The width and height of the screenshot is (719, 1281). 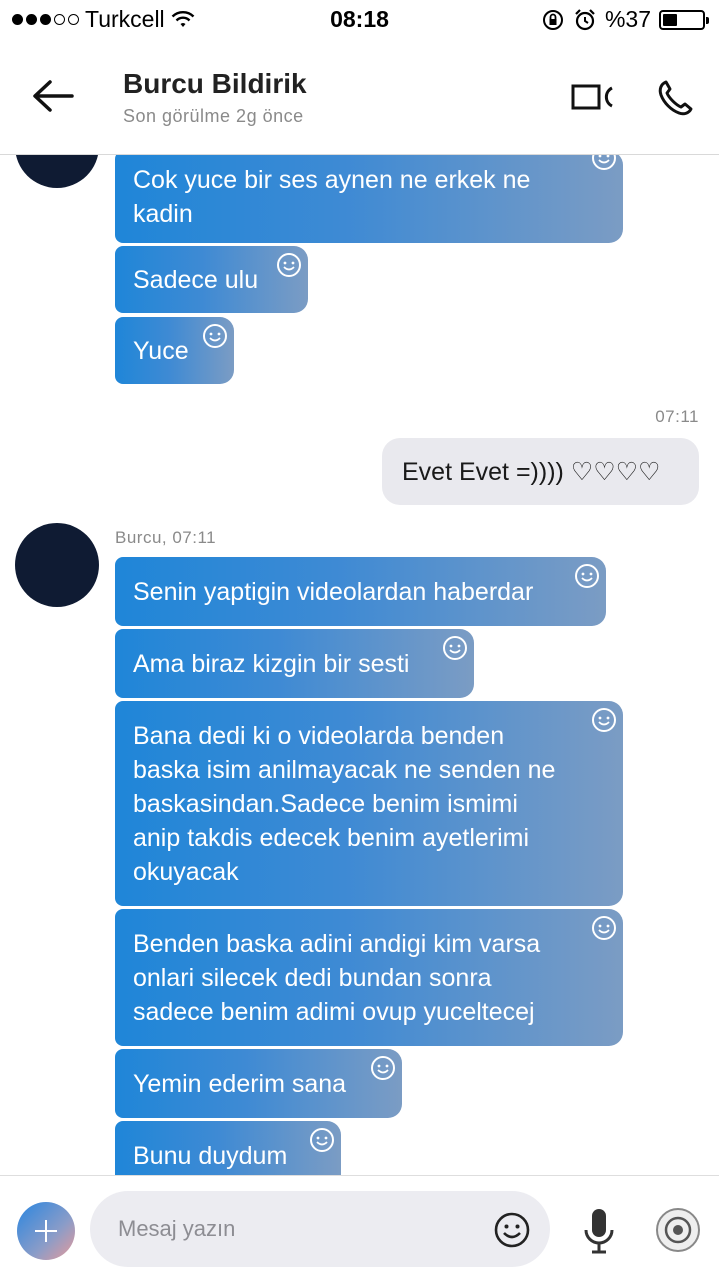 I want to click on phone-call-icon, so click(x=675, y=98).